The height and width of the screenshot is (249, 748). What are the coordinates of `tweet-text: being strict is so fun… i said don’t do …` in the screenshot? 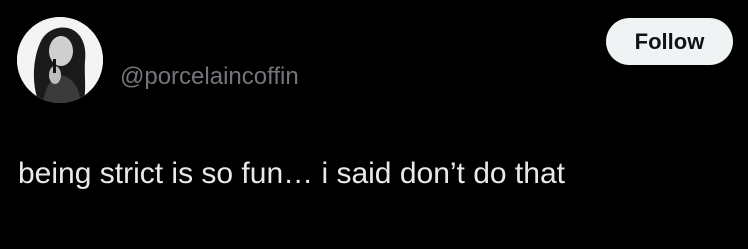 It's located at (291, 173).